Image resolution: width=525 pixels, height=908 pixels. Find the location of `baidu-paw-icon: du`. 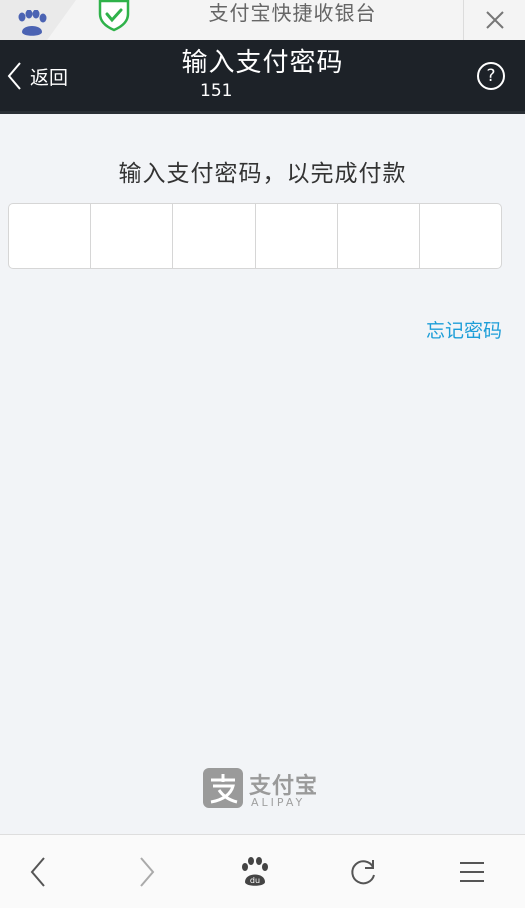

baidu-paw-icon: du is located at coordinates (255, 871).